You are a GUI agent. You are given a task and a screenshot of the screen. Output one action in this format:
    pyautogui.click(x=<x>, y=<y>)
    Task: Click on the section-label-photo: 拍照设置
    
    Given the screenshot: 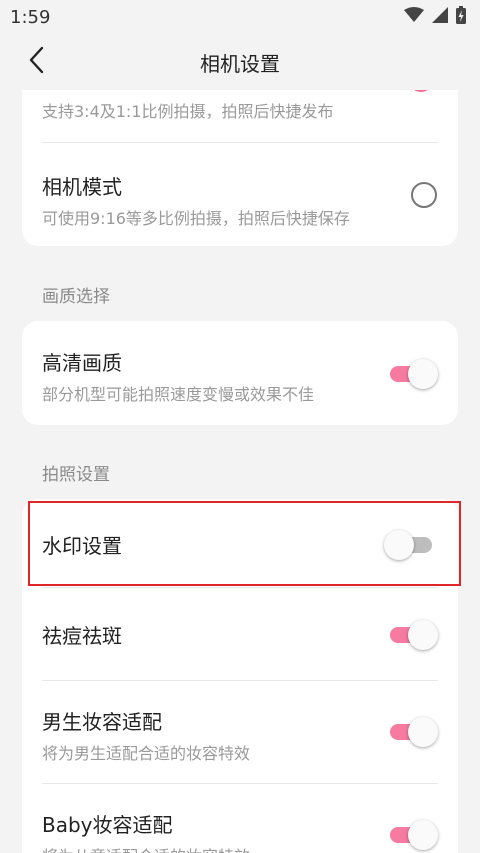 What is the action you would take?
    pyautogui.click(x=76, y=475)
    